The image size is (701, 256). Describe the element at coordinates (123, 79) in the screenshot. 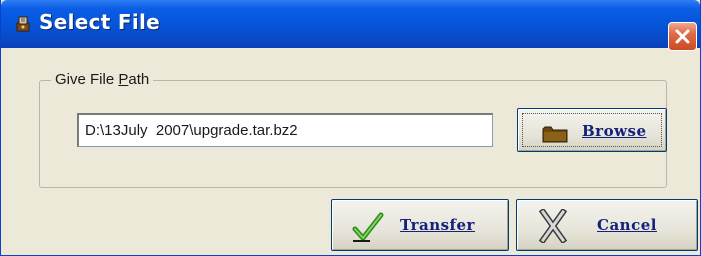

I see `legend-mnemonic: P` at that location.